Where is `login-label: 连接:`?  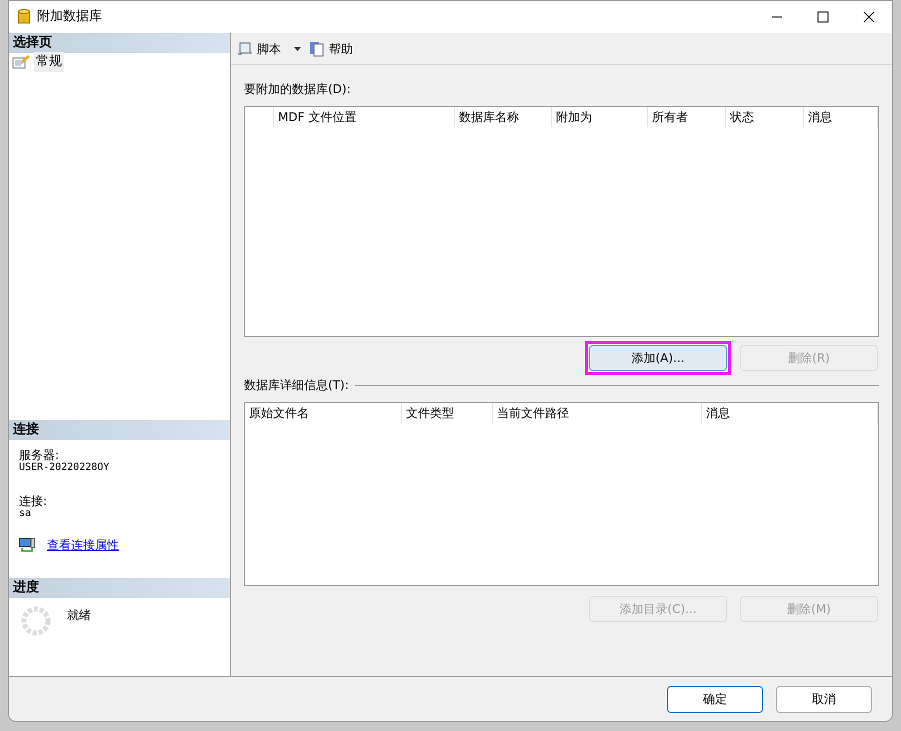
login-label: 连接: is located at coordinates (33, 501).